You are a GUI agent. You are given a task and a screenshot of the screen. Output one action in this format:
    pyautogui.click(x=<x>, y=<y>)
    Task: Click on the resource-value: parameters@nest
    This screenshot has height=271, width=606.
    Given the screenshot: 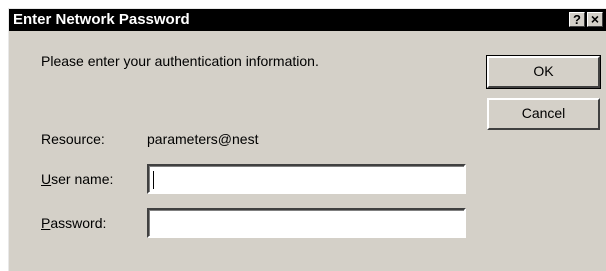 What is the action you would take?
    pyautogui.click(x=203, y=139)
    